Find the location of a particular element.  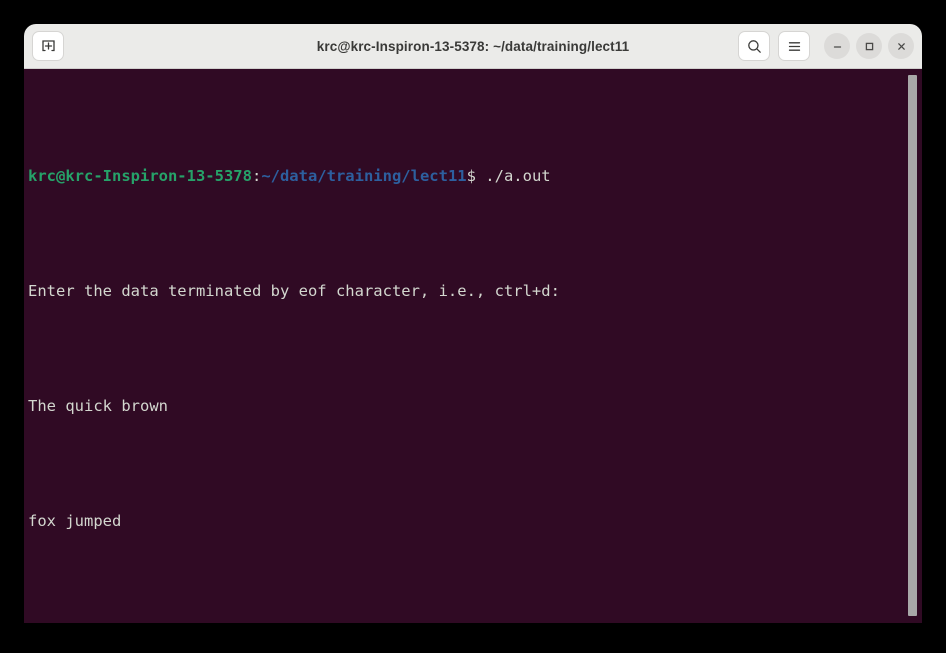

menu-button is located at coordinates (794, 46).